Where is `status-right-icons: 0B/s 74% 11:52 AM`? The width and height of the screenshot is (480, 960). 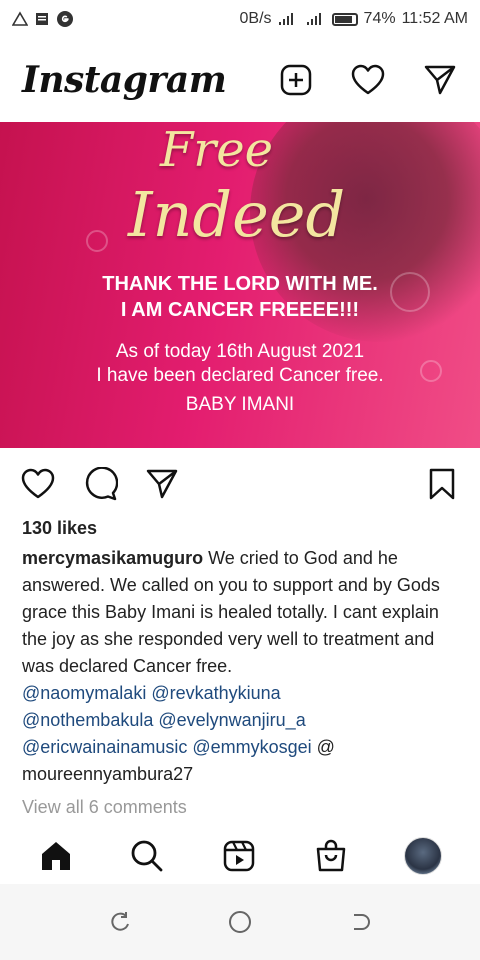
status-right-icons: 0B/s 74% 11:52 AM is located at coordinates (354, 19).